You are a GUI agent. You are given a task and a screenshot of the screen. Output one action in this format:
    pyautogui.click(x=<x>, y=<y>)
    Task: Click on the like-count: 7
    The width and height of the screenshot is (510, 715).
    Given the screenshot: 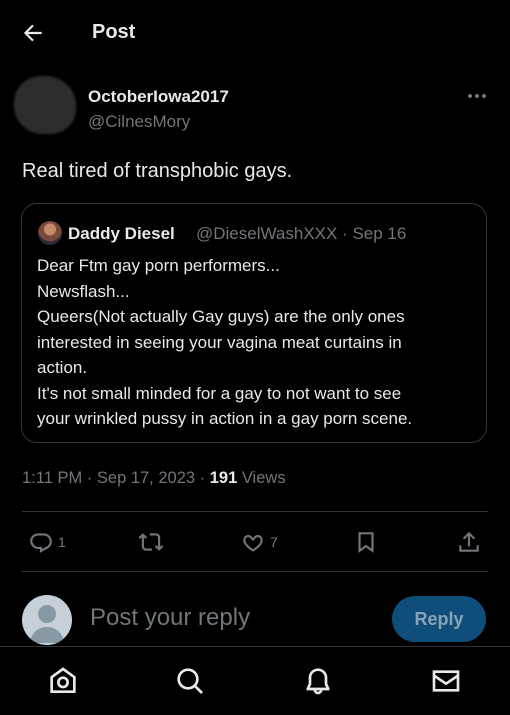 What is the action you would take?
    pyautogui.click(x=274, y=542)
    